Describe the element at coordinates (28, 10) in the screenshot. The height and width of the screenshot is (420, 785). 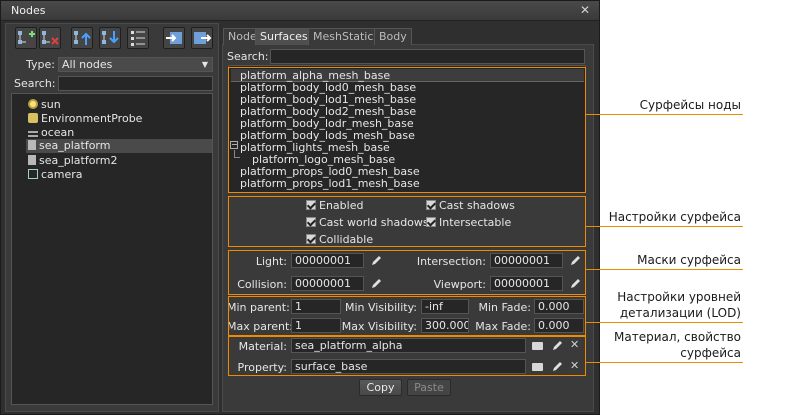
I see `window-title: Nodes` at that location.